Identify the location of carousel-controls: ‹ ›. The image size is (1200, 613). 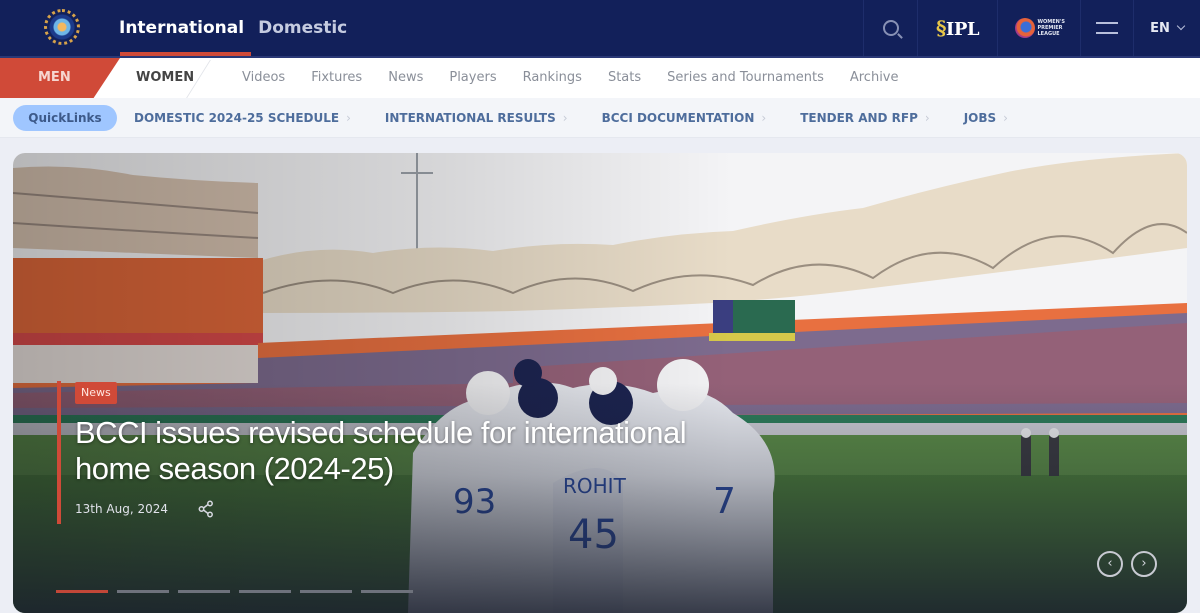
(1127, 564).